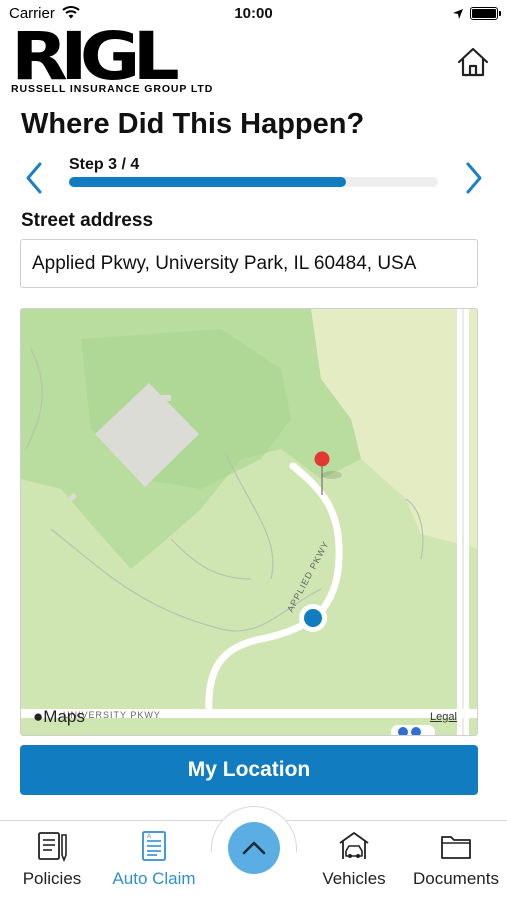  Describe the element at coordinates (112, 89) in the screenshot. I see `logo-subtitle: RUSSELL INSURANCE GROUP LTD` at that location.